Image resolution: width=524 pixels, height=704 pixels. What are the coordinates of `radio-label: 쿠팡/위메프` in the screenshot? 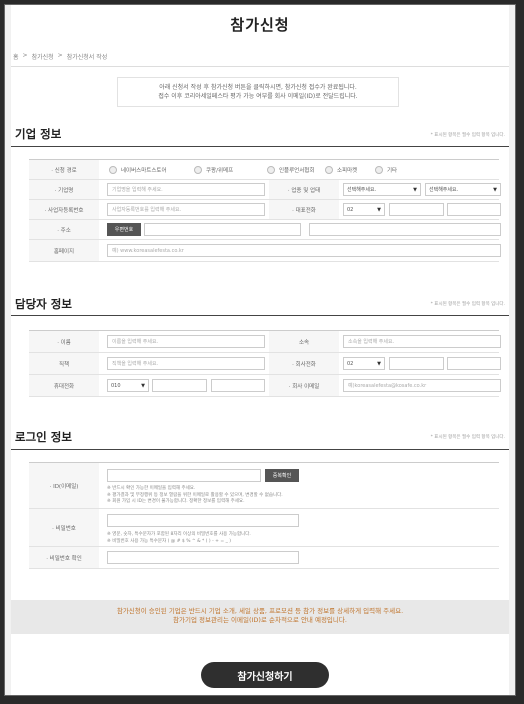 It's located at (220, 171).